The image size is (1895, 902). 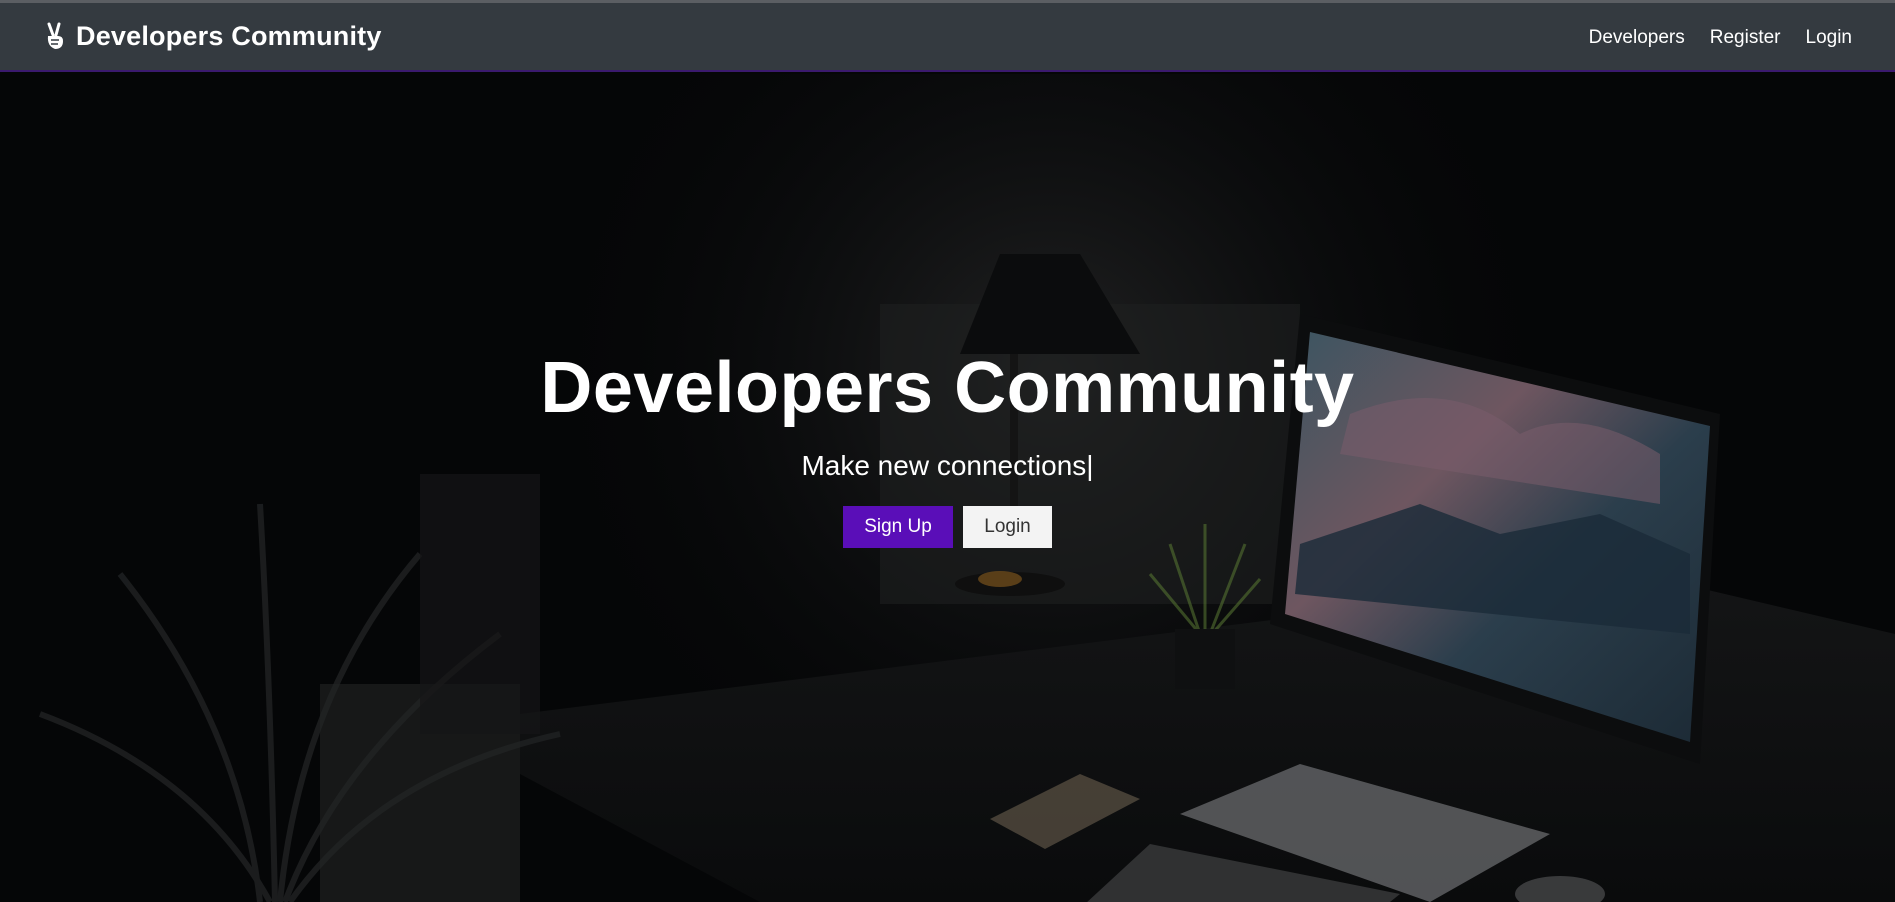 What do you see at coordinates (947, 388) in the screenshot?
I see `hero-title: Developers Community` at bounding box center [947, 388].